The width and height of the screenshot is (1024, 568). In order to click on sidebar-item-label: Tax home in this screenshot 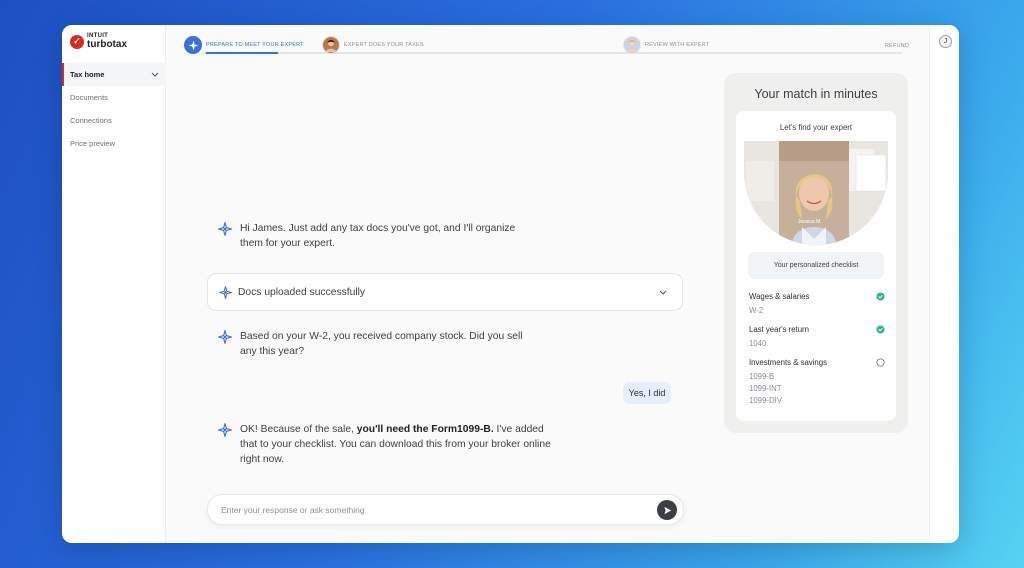, I will do `click(87, 74)`.